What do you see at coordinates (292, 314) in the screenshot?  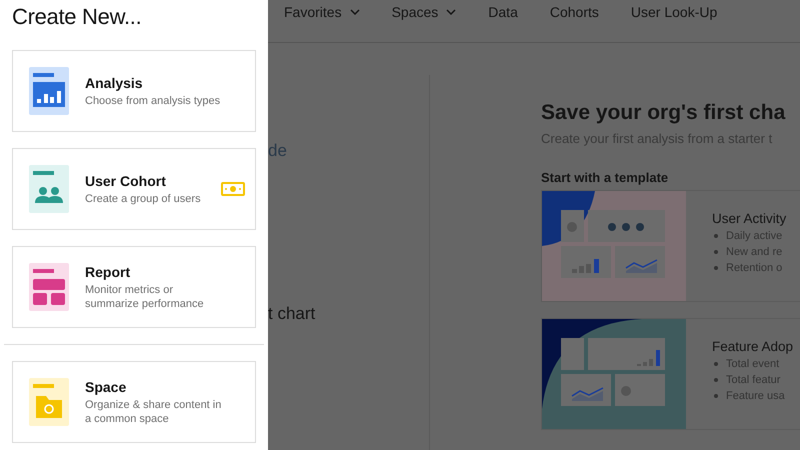 I see `cut-text: t chart` at bounding box center [292, 314].